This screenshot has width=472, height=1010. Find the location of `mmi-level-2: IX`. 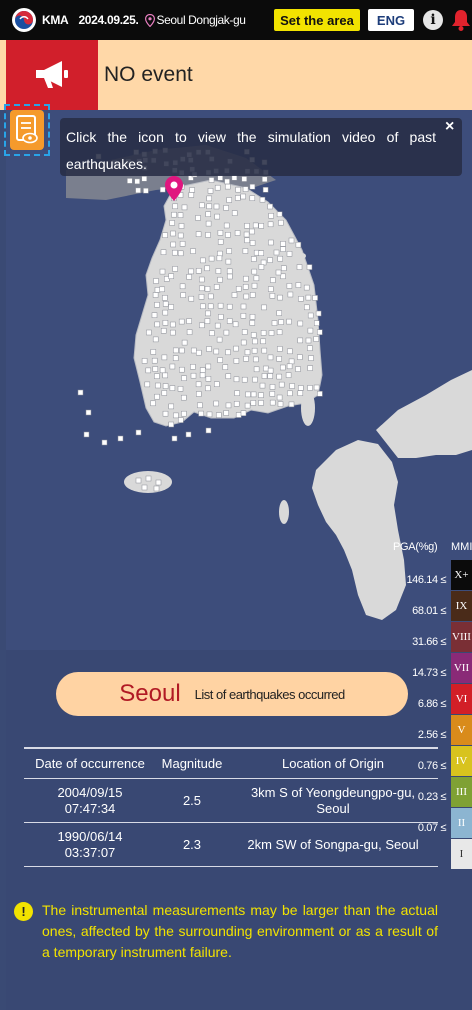

mmi-level-2: IX is located at coordinates (461, 606).